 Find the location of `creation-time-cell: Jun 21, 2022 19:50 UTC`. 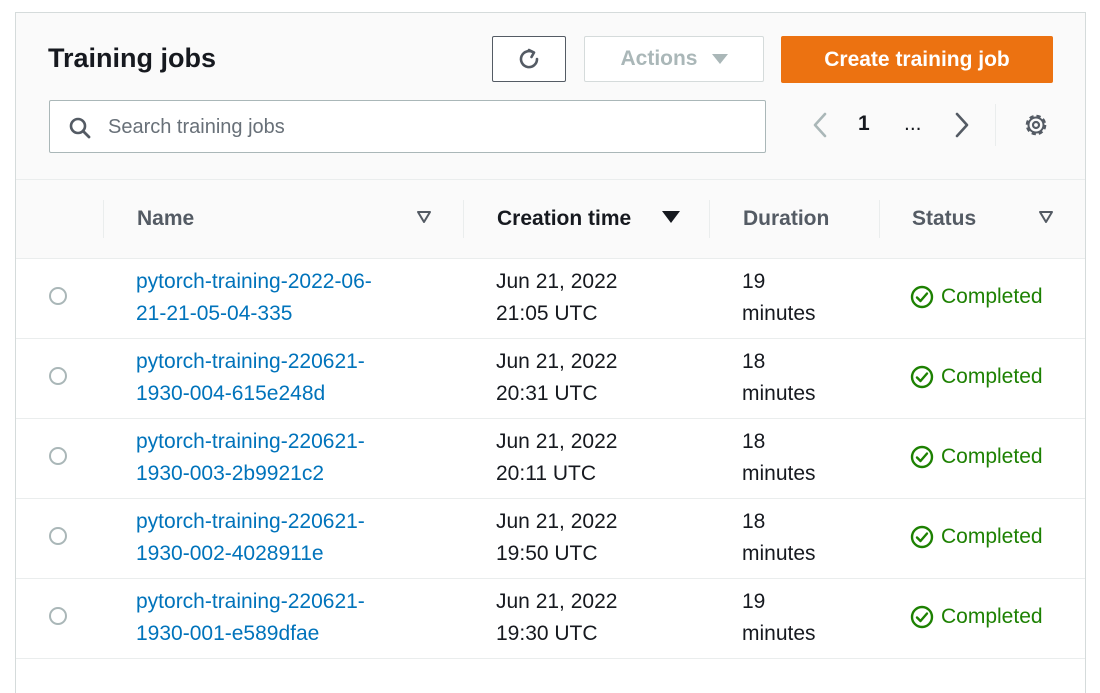

creation-time-cell: Jun 21, 2022 19:50 UTC is located at coordinates (557, 537).